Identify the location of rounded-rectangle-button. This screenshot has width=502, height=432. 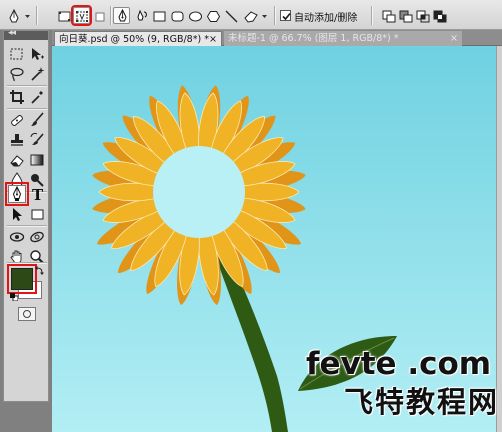
(176, 15).